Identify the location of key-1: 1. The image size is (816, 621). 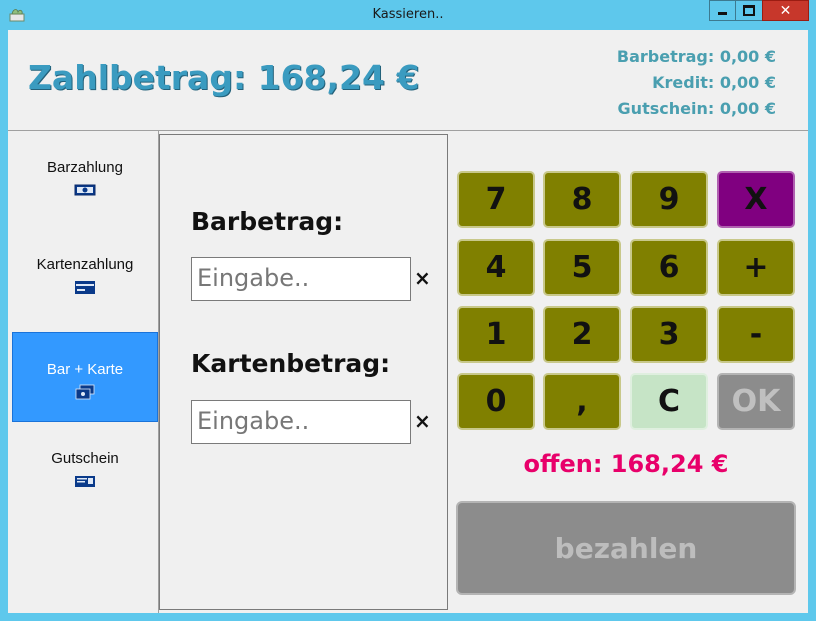
(496, 334).